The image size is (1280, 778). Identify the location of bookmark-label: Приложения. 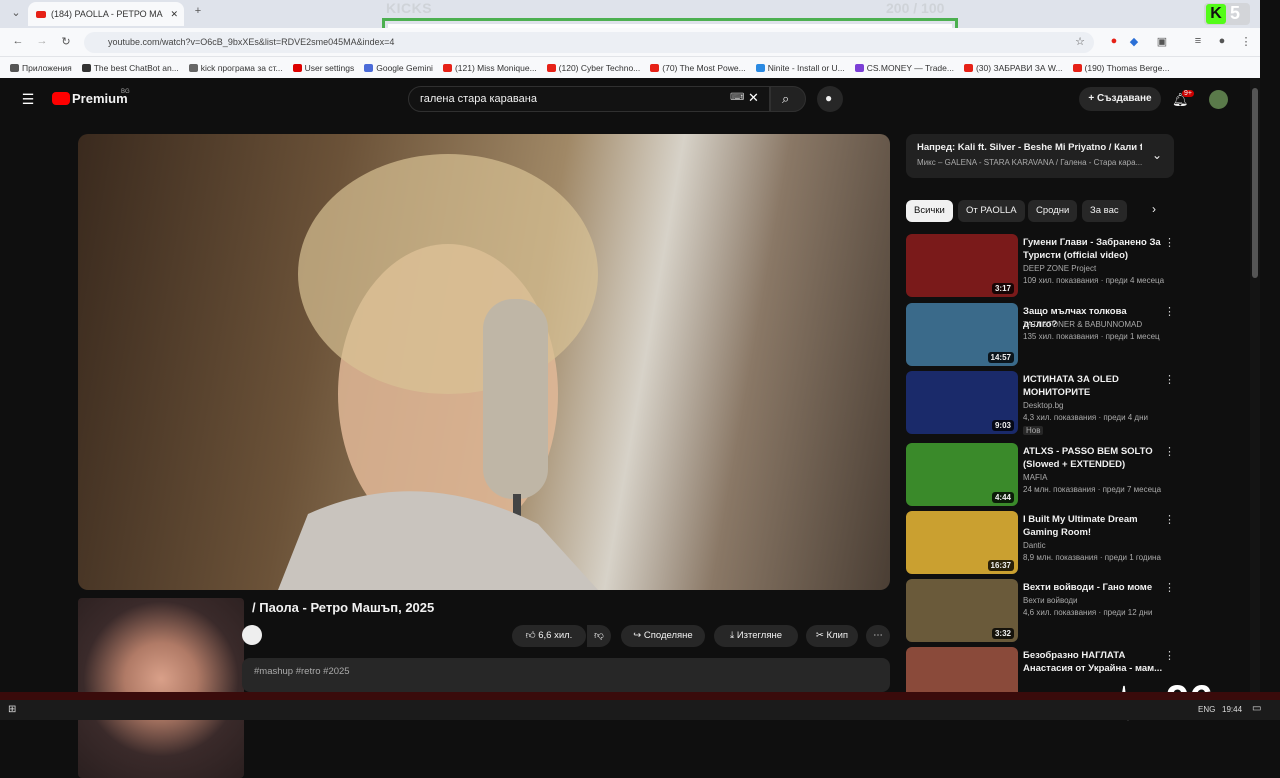
(47, 67).